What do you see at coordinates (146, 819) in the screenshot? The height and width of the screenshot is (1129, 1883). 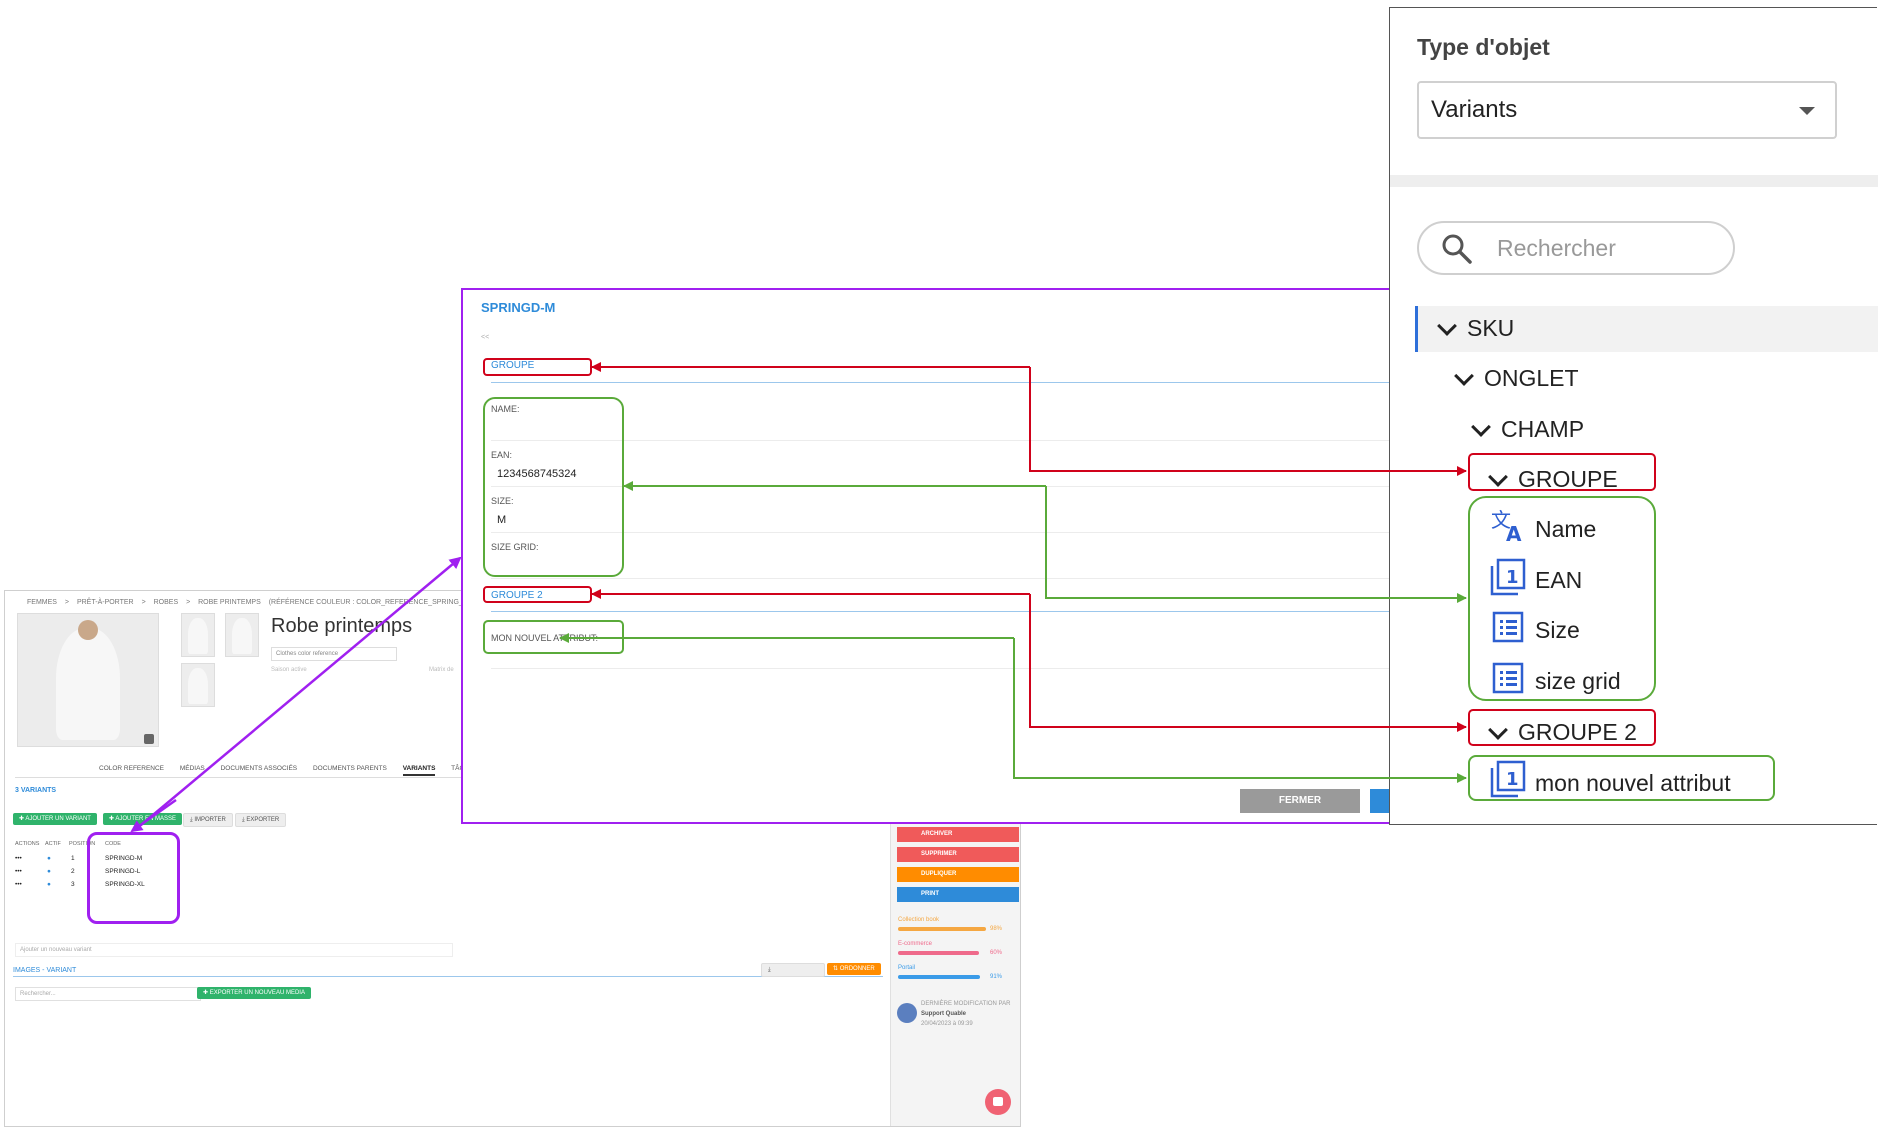 I see `add-bulk-label: AJOUTER EN MASSE` at bounding box center [146, 819].